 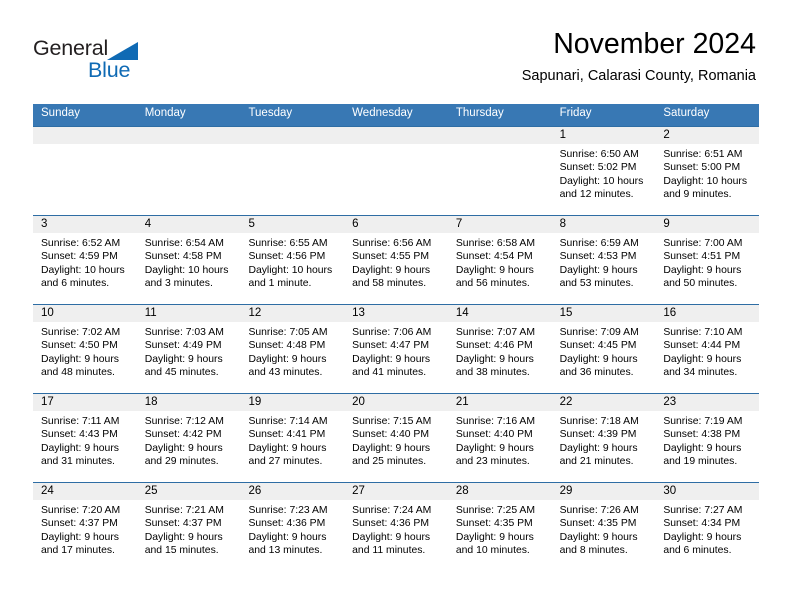 I want to click on daylight-text: Daylight: 9 hours and 38 minutes., so click(x=494, y=365).